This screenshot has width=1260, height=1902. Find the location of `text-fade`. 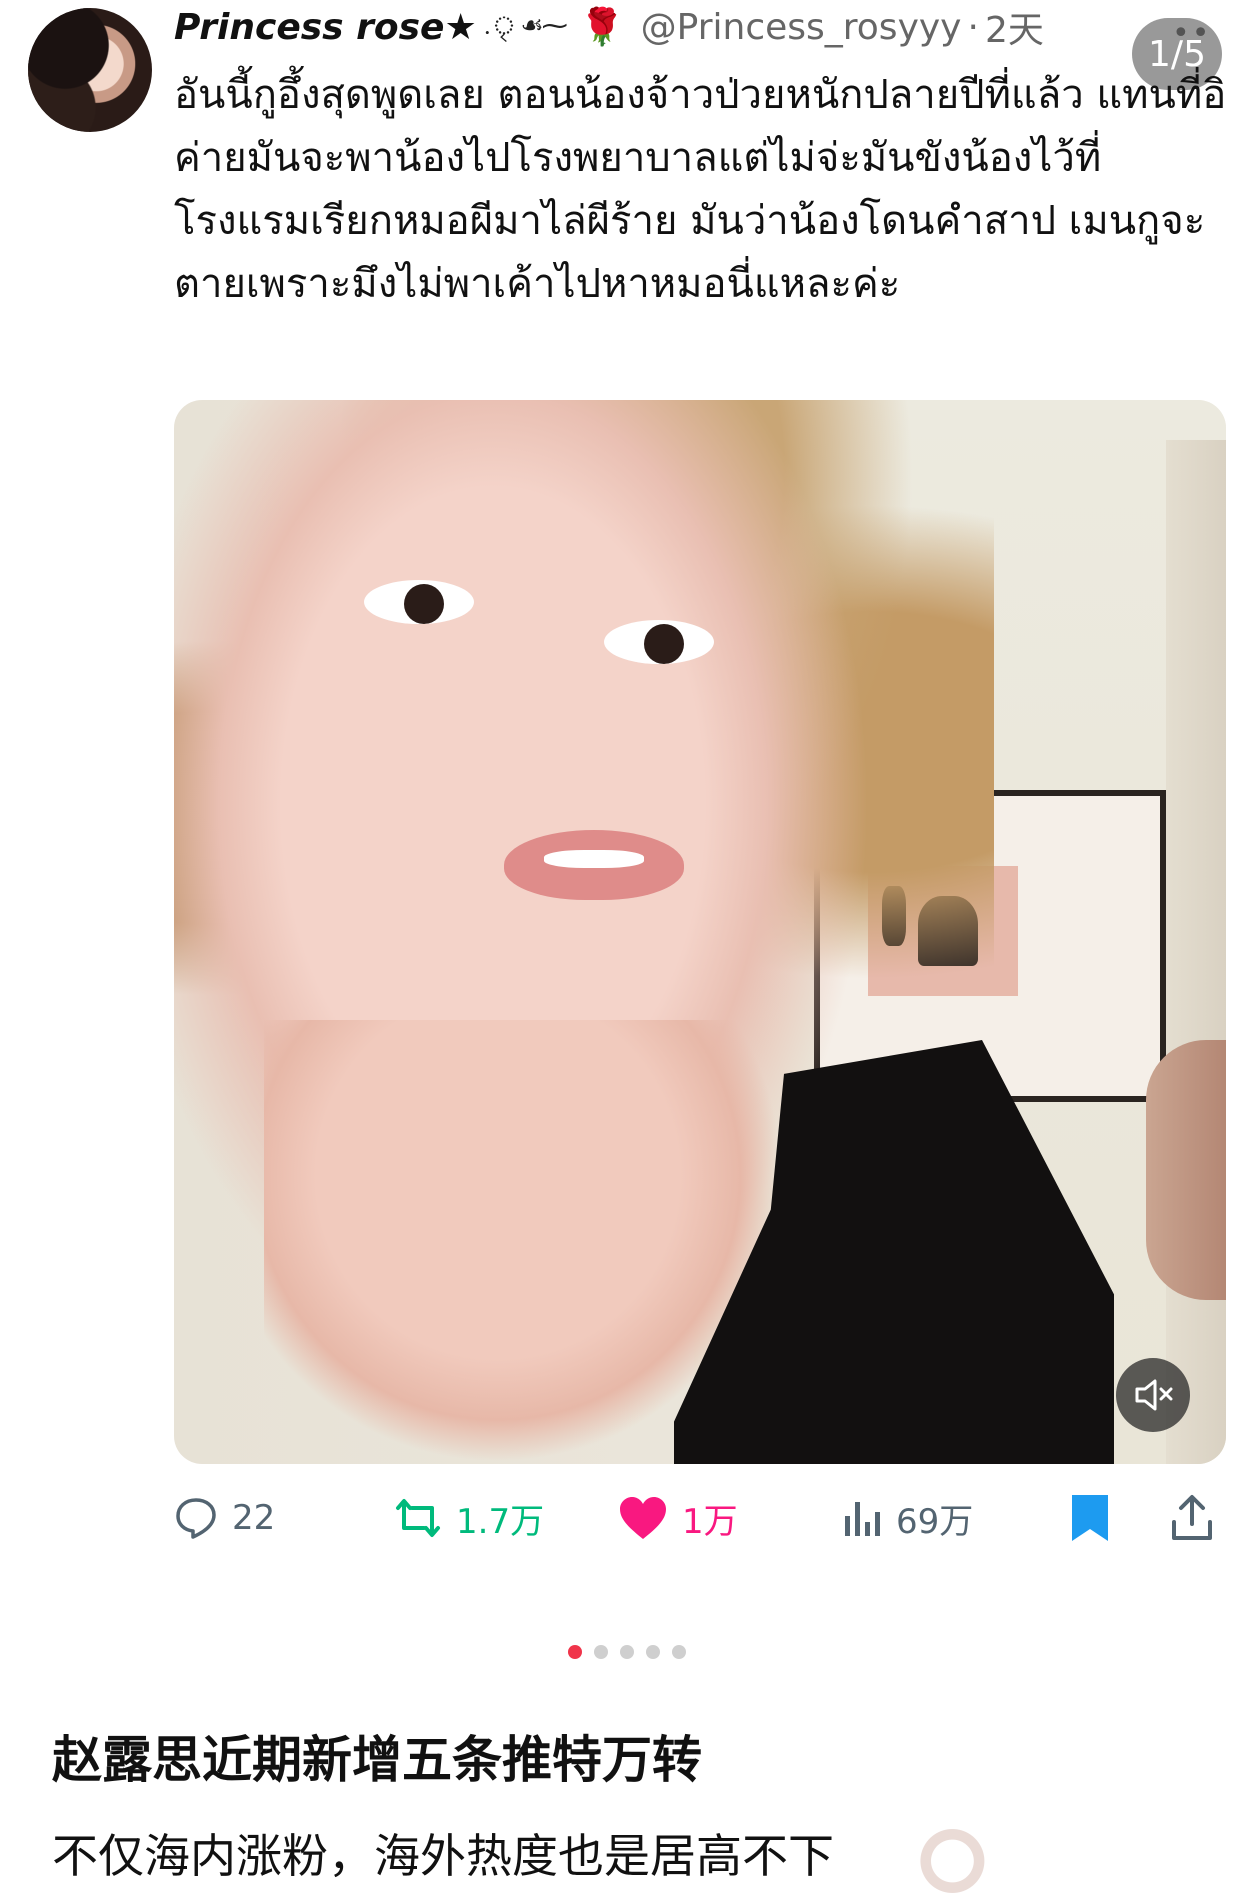

text-fade is located at coordinates (1125, 1864).